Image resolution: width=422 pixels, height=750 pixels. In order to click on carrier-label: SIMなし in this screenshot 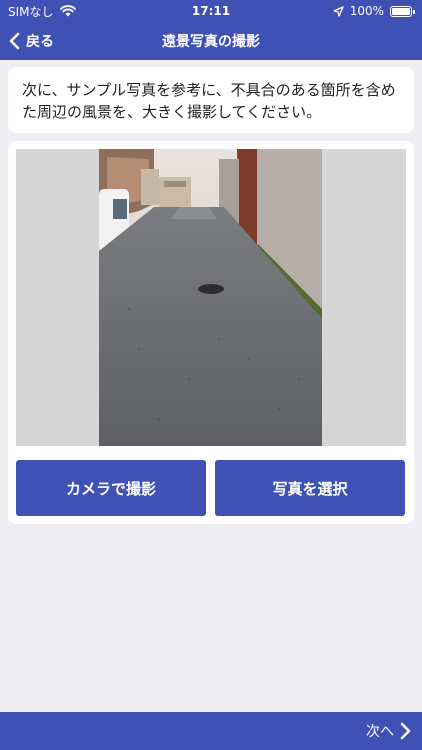, I will do `click(31, 11)`.